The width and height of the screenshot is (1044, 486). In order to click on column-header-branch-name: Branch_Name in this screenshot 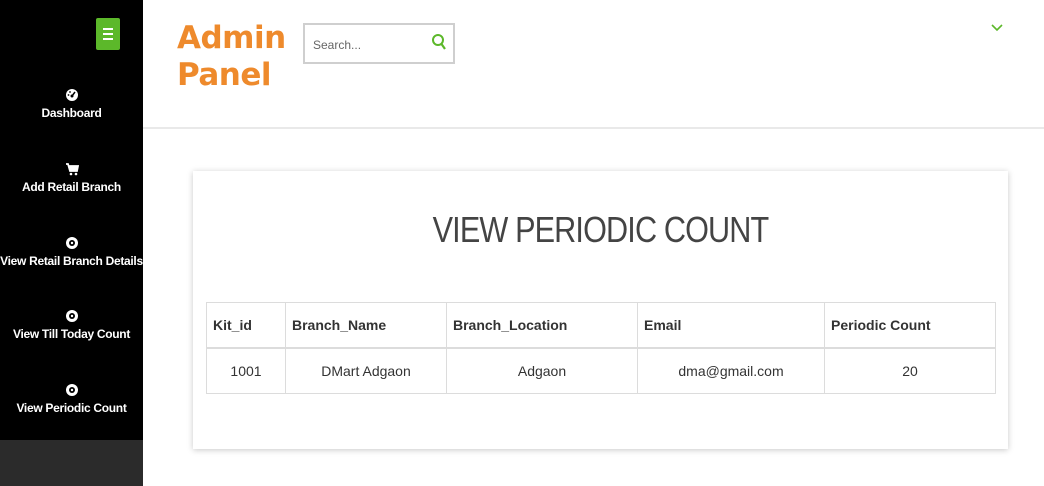, I will do `click(366, 325)`.